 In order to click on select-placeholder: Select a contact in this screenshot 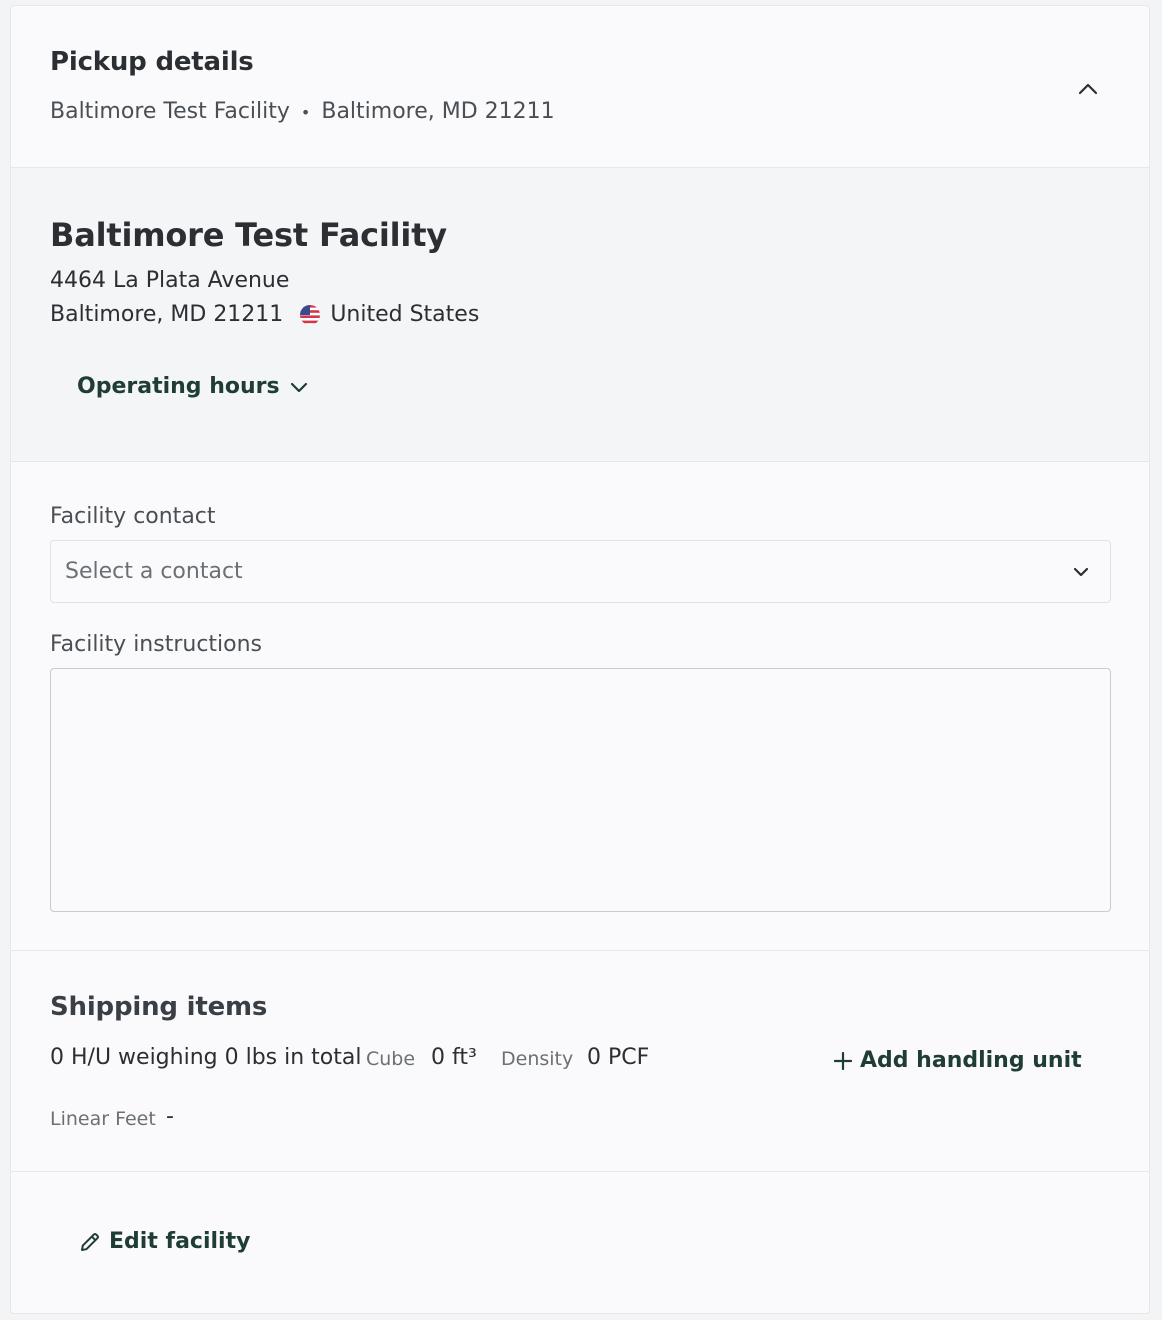, I will do `click(154, 571)`.